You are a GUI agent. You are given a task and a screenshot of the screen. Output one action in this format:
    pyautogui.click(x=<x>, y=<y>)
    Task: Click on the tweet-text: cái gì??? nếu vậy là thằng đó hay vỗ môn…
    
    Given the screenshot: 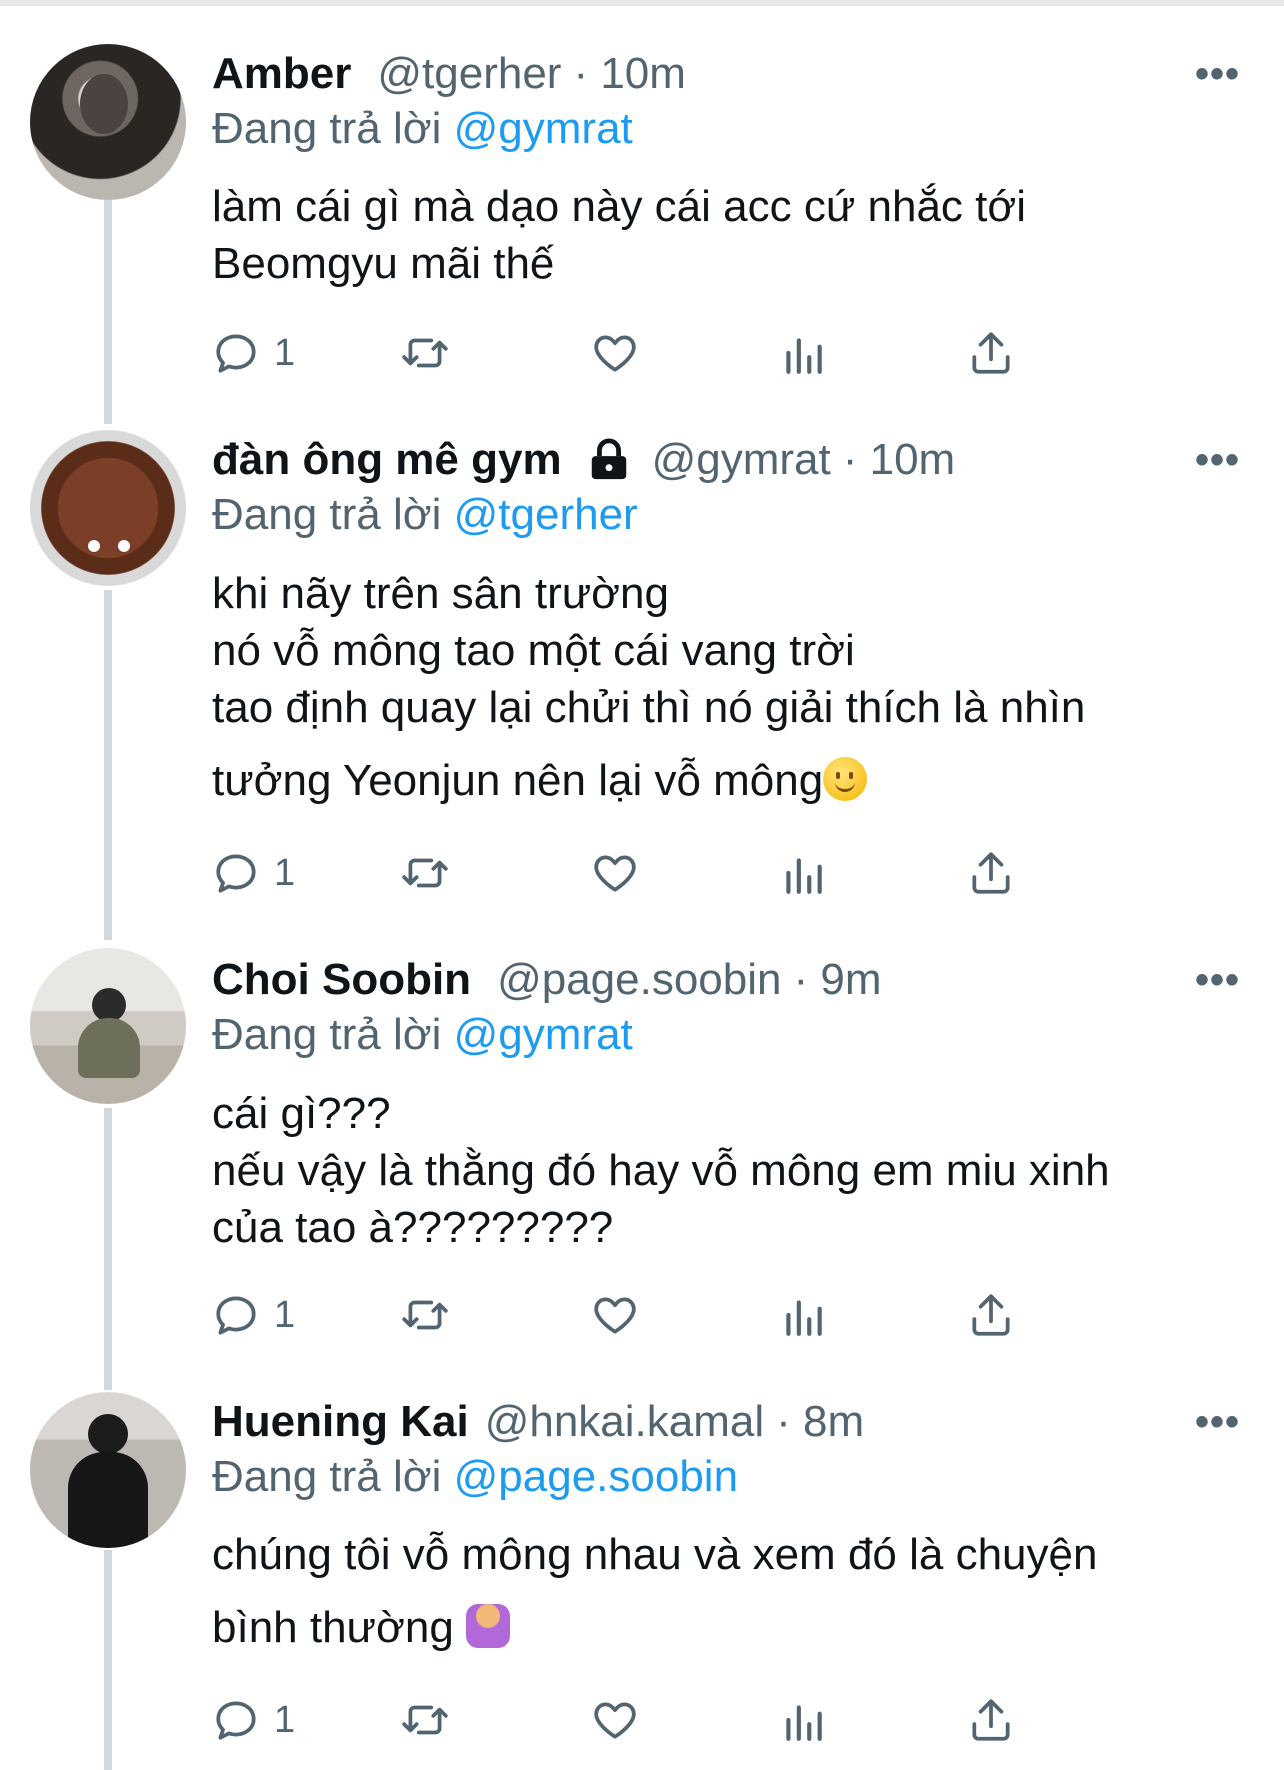 What is the action you would take?
    pyautogui.click(x=727, y=1170)
    